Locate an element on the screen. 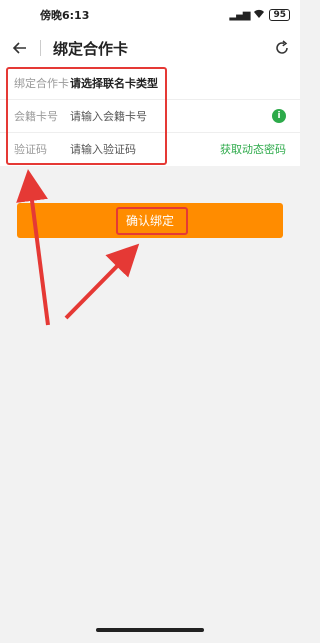 This screenshot has height=643, width=320. status-bar: 傍晚6:13 ▂▄▆ 95 is located at coordinates (150, 15).